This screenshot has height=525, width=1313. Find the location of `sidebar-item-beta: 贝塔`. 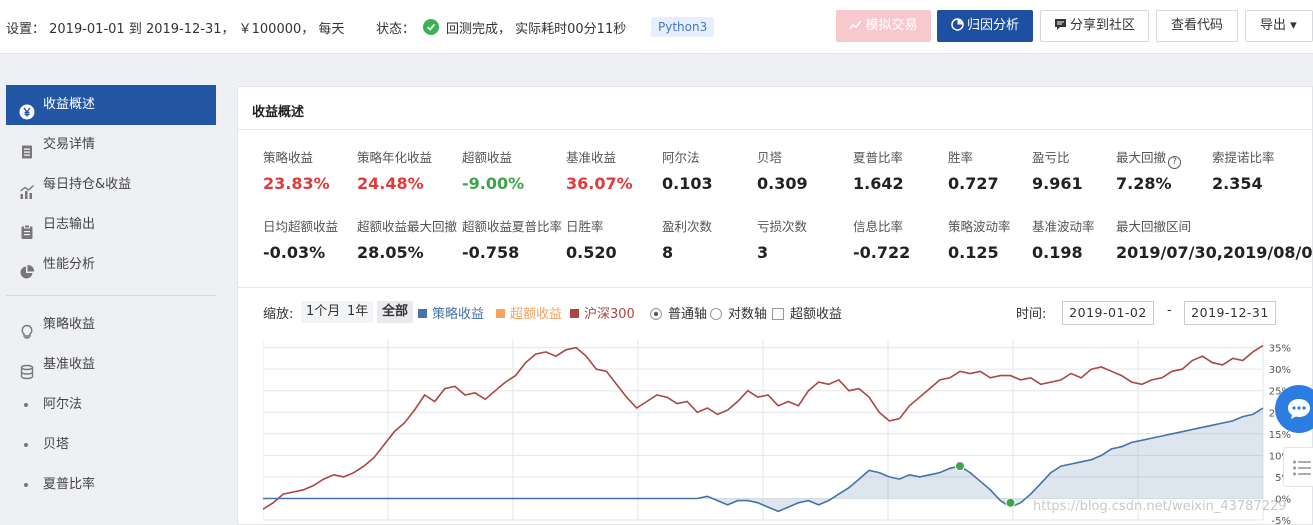

sidebar-item-beta: 贝塔 is located at coordinates (111, 445).